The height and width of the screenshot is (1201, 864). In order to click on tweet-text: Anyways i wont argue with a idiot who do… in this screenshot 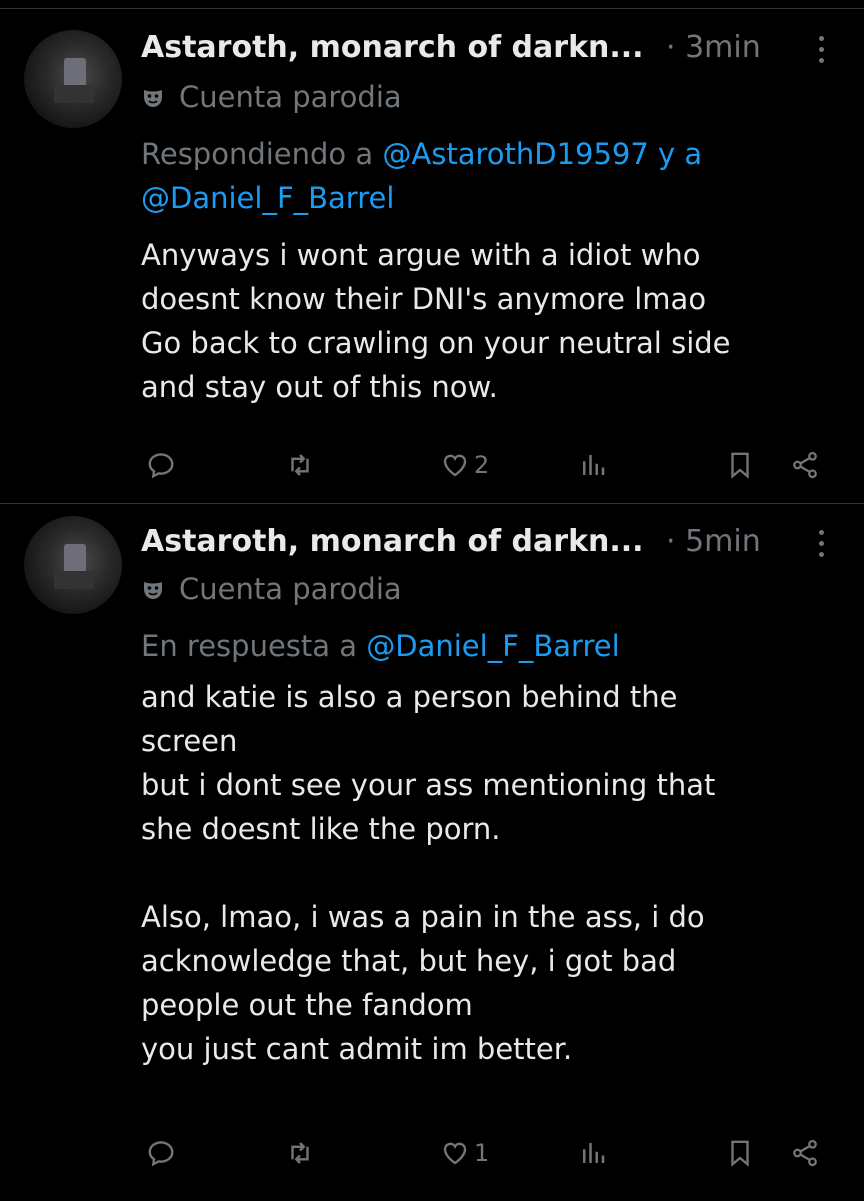, I will do `click(436, 321)`.